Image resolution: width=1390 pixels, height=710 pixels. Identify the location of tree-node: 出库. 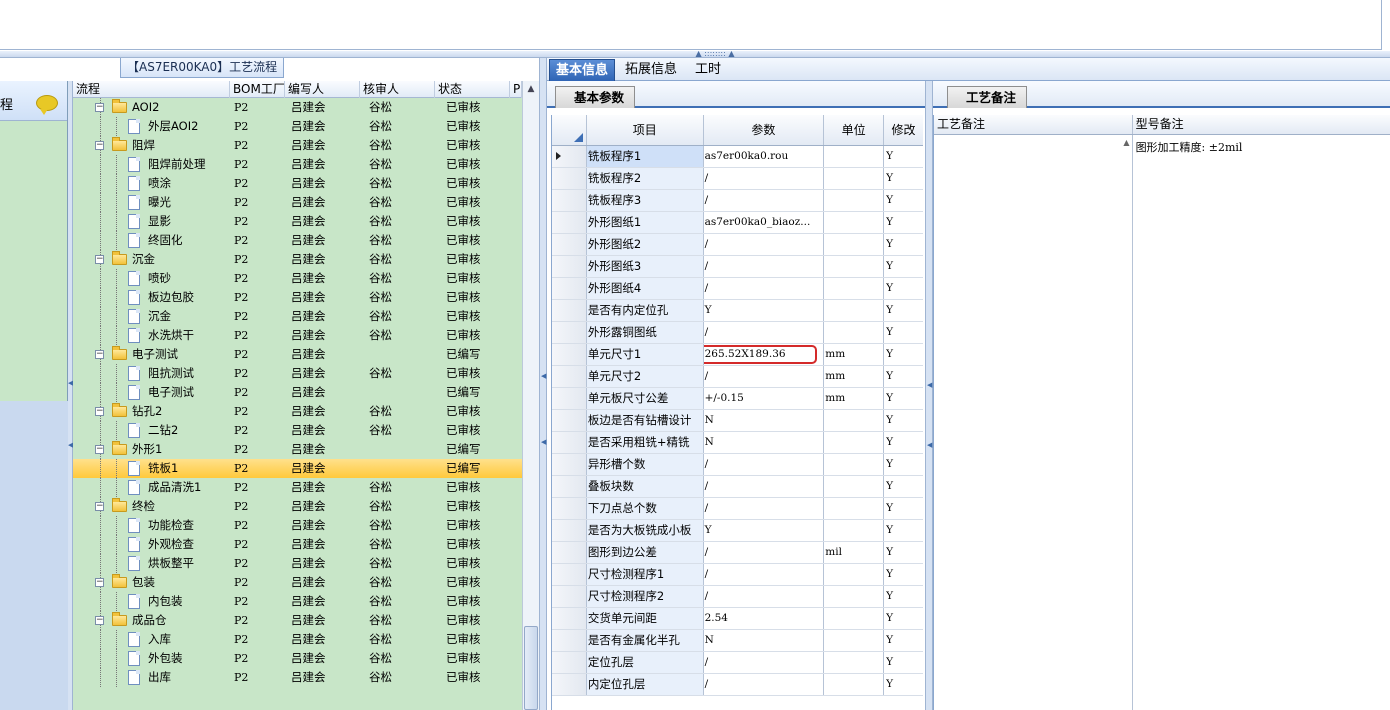
(153, 677).